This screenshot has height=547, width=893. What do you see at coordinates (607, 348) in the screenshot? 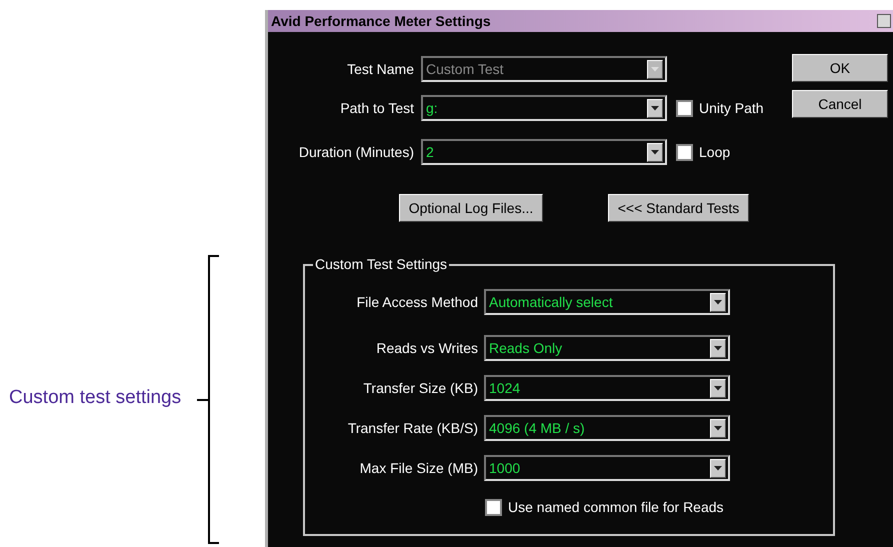
I see `dropdown-field: Reads Only` at bounding box center [607, 348].